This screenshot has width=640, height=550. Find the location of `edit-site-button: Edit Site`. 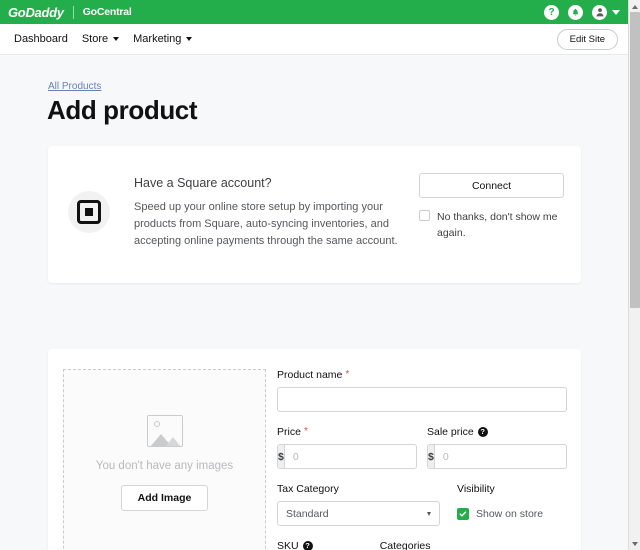

edit-site-button: Edit Site is located at coordinates (587, 39).